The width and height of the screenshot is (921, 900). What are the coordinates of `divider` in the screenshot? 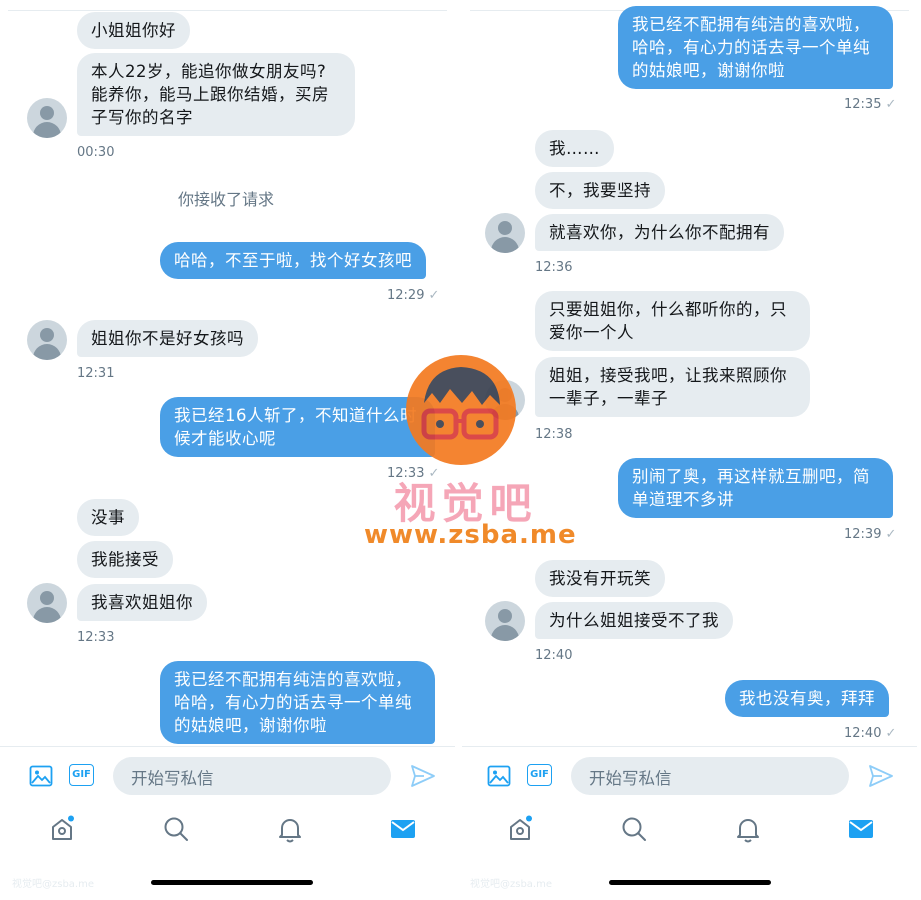 It's located at (227, 10).